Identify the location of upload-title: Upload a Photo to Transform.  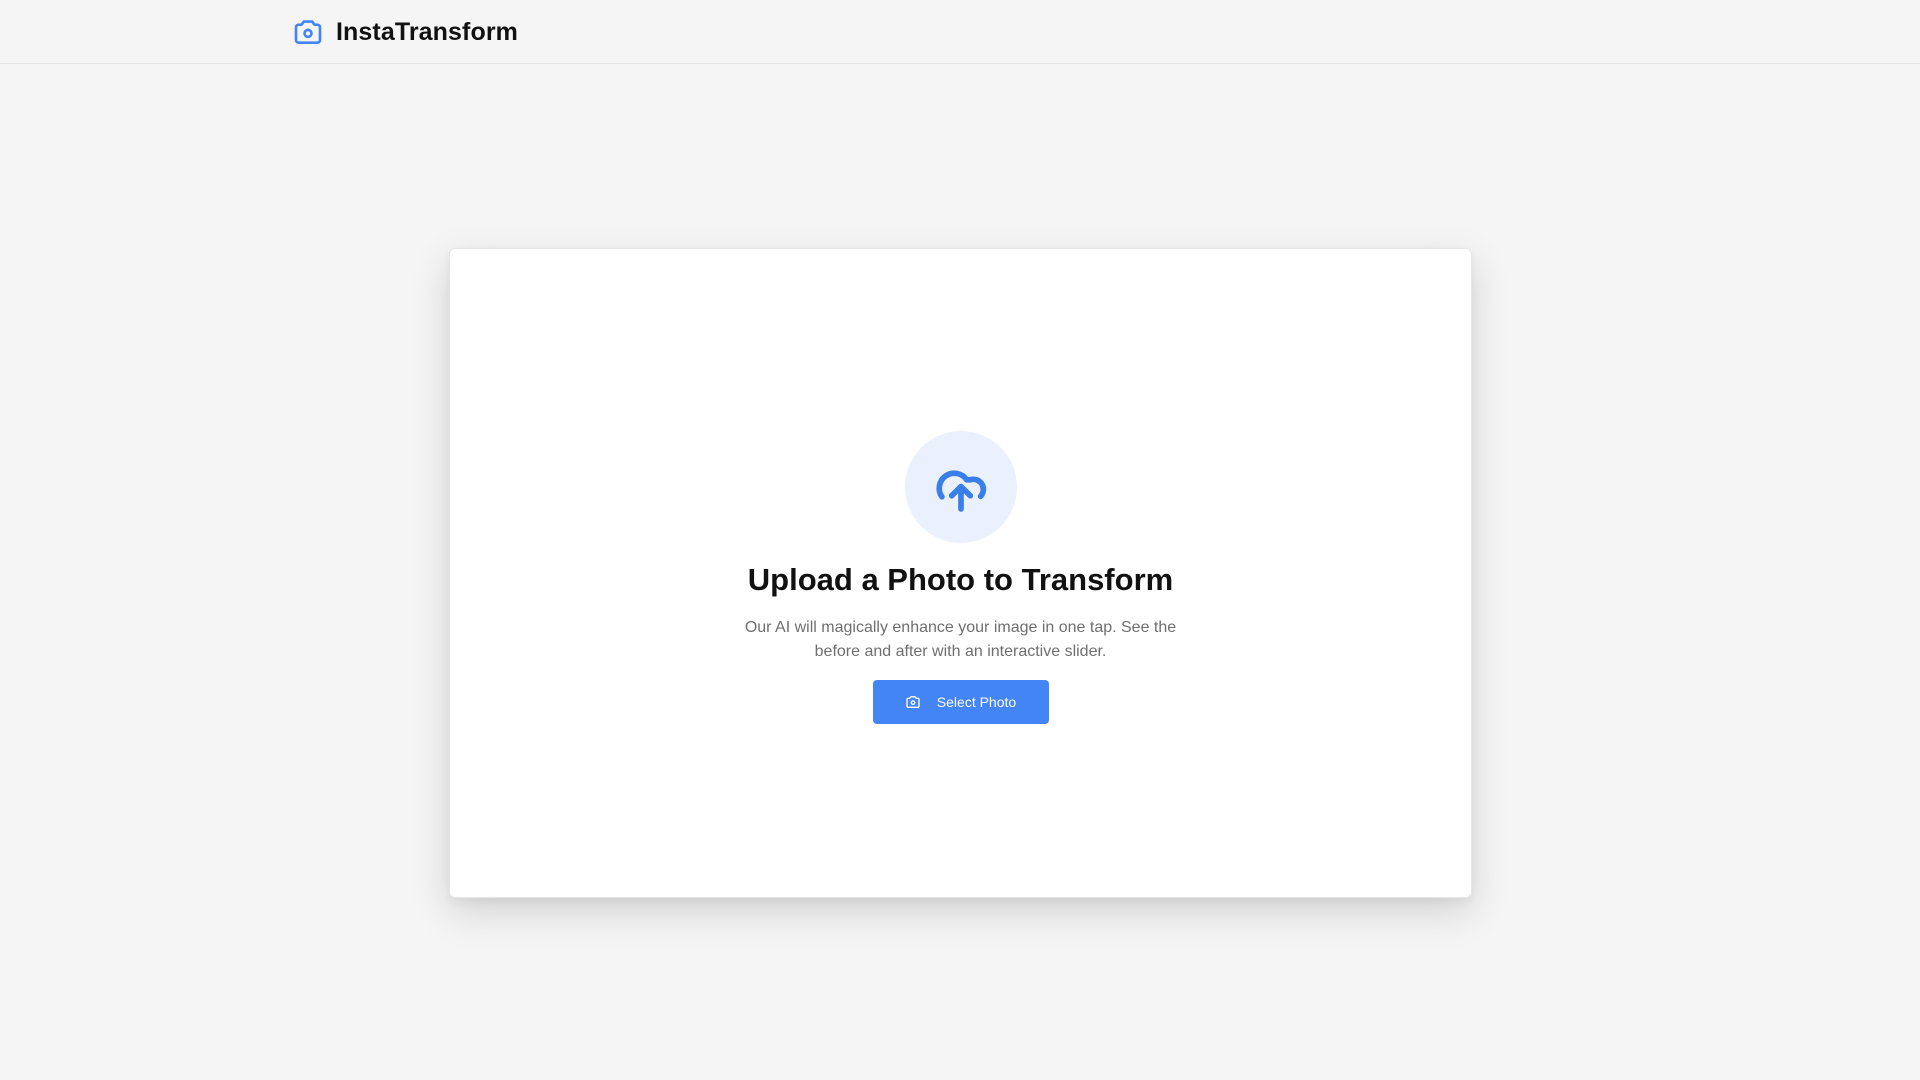
(960, 579).